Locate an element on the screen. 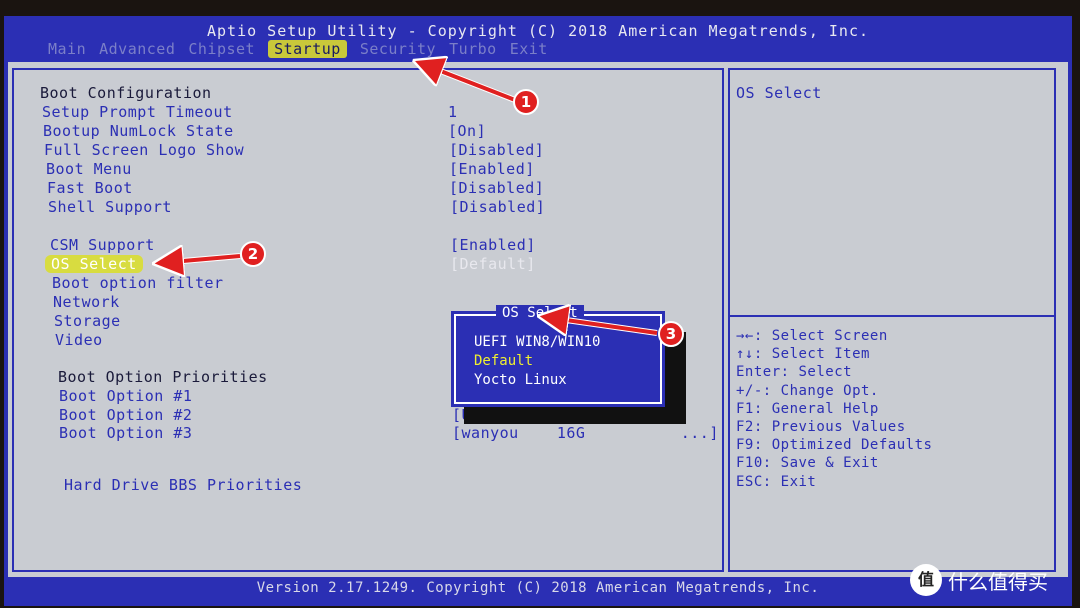 The height and width of the screenshot is (608, 1080). annotation-badge-2: 2 is located at coordinates (253, 254).